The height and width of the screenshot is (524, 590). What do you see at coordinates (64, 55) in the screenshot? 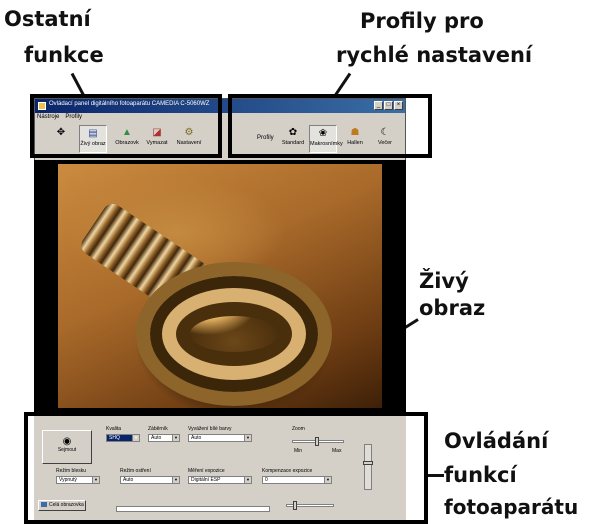
I see `callout-other-functions-line2: funkce` at bounding box center [64, 55].